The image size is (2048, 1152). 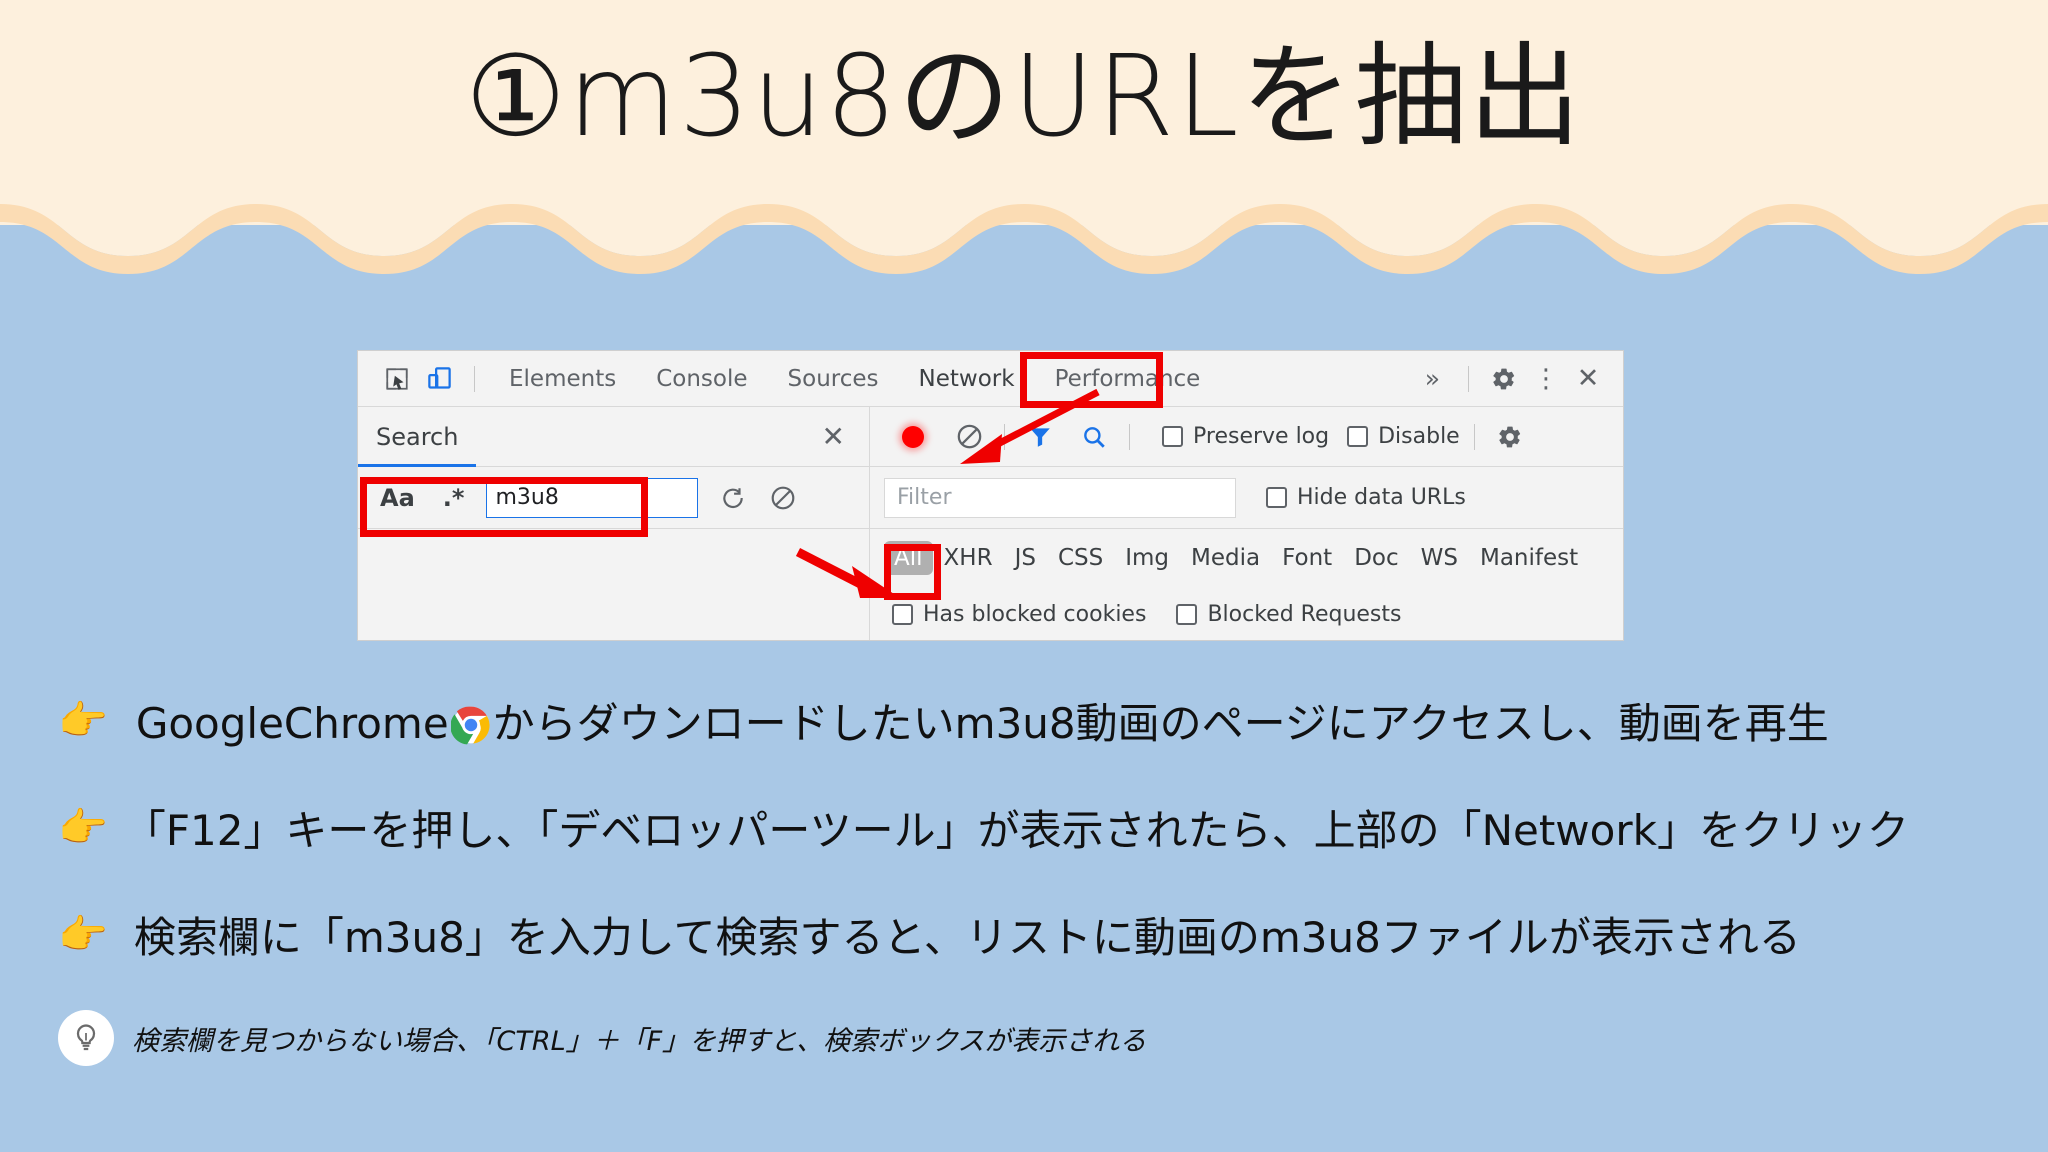 What do you see at coordinates (701, 379) in the screenshot?
I see `tab-console: Console` at bounding box center [701, 379].